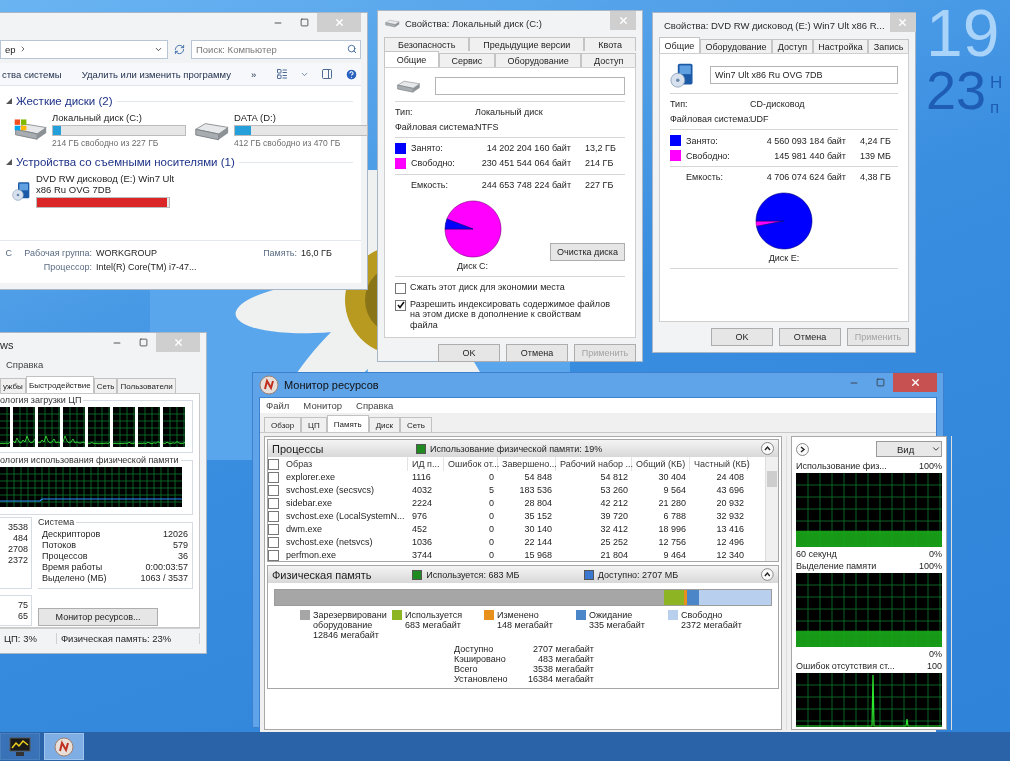  I want to click on table-cell-text: 3744, so click(422, 554).